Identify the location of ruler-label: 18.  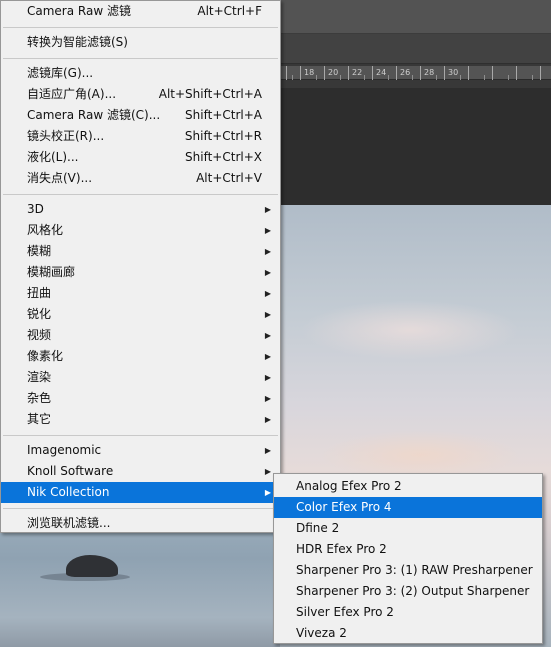
(309, 72).